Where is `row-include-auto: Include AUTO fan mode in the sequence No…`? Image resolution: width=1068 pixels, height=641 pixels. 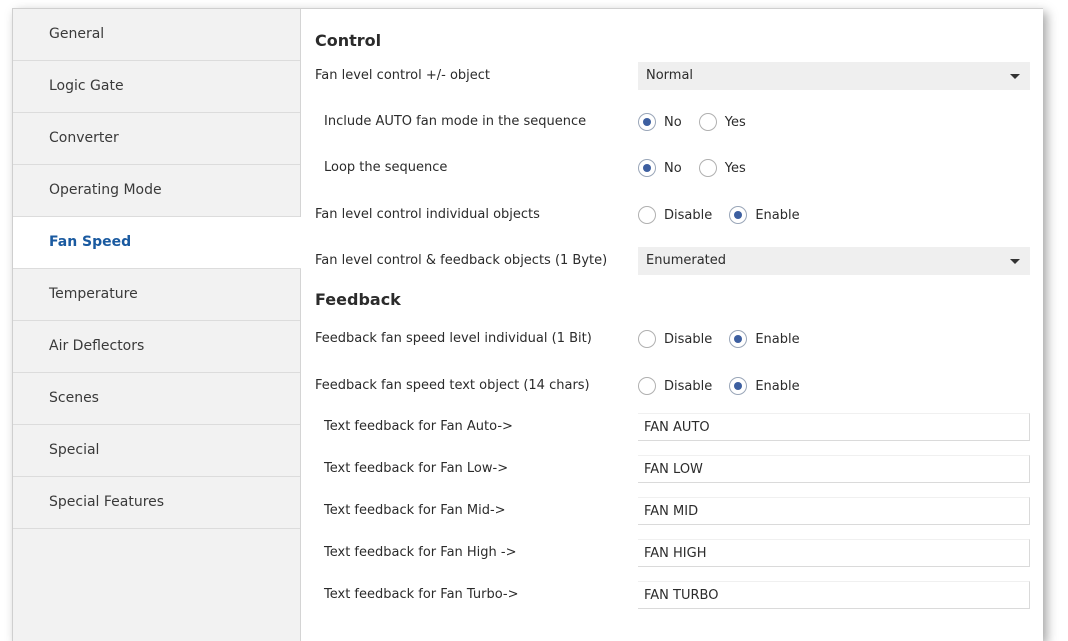
row-include-auto: Include AUTO fan mode in the sequence No… is located at coordinates (672, 123).